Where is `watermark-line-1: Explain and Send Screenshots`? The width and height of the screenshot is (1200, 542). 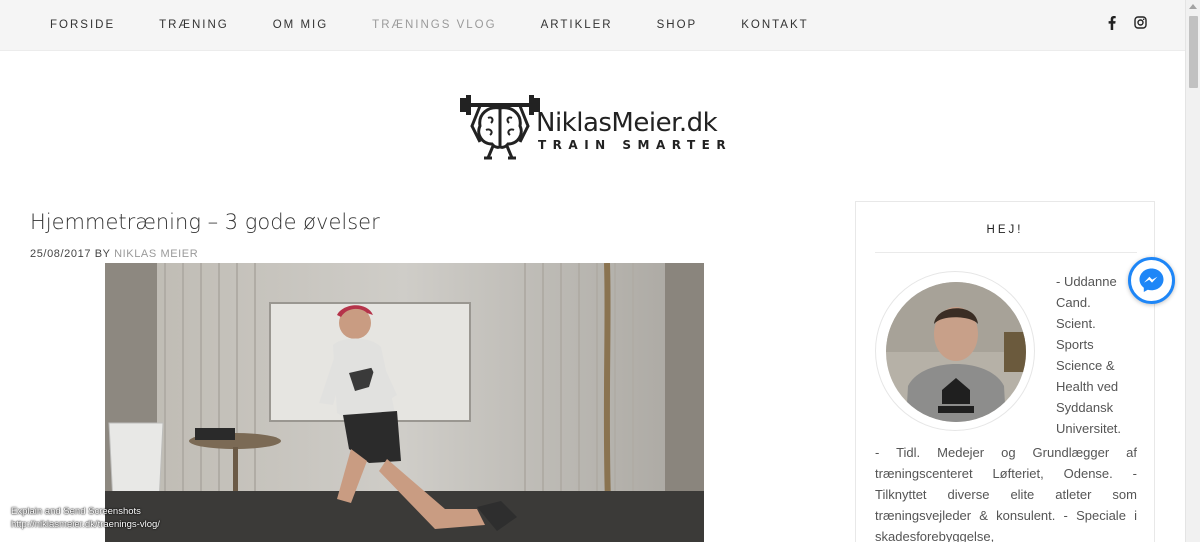
watermark-line-1: Explain and Send Screenshots is located at coordinates (76, 511).